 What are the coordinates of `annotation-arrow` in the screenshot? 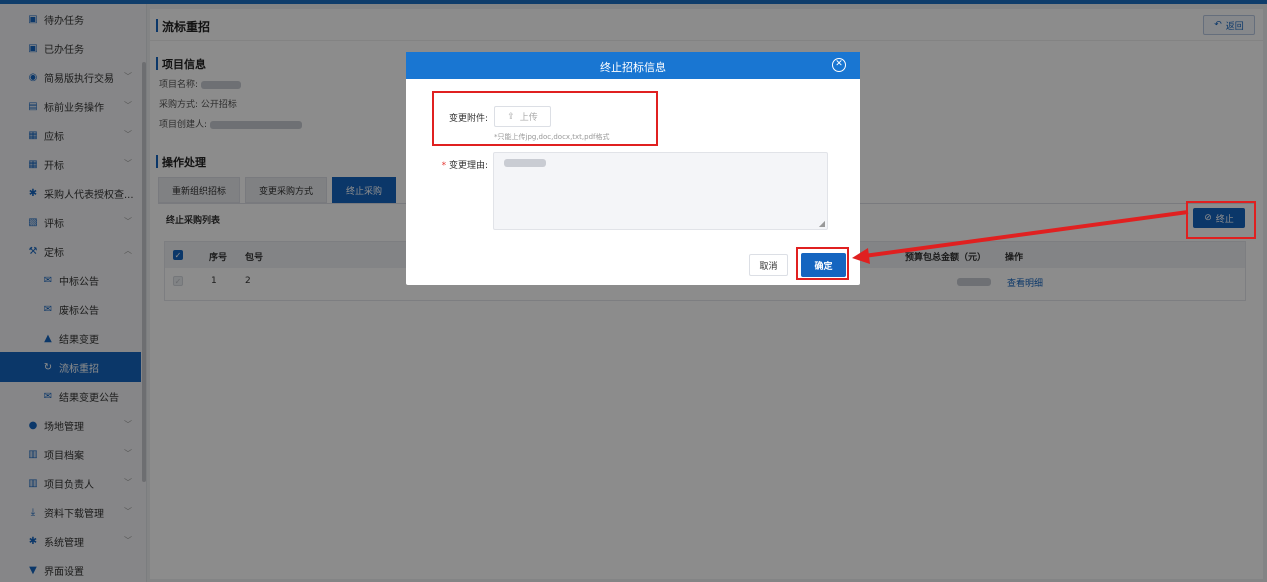 It's located at (1020, 237).